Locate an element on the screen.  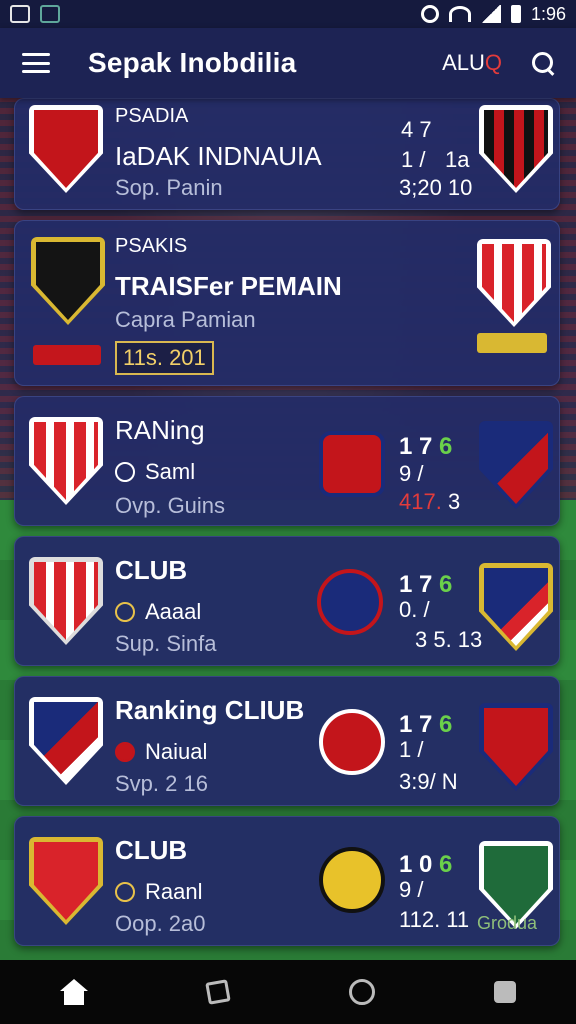
score-bottom: 3;20 10 is located at coordinates (436, 187).